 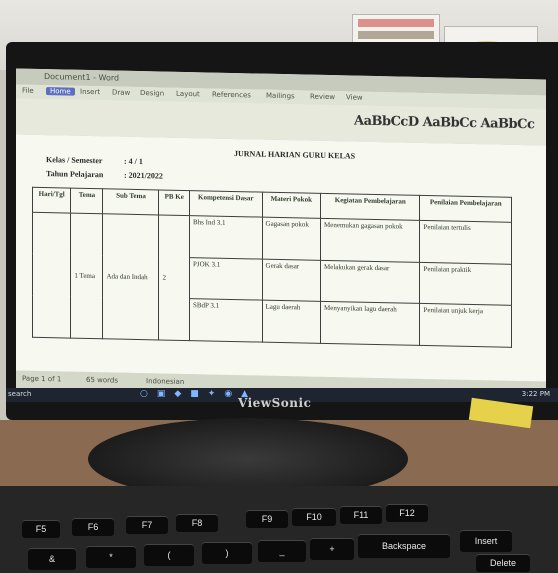 What do you see at coordinates (332, 549) in the screenshot?
I see `key-plus: +` at bounding box center [332, 549].